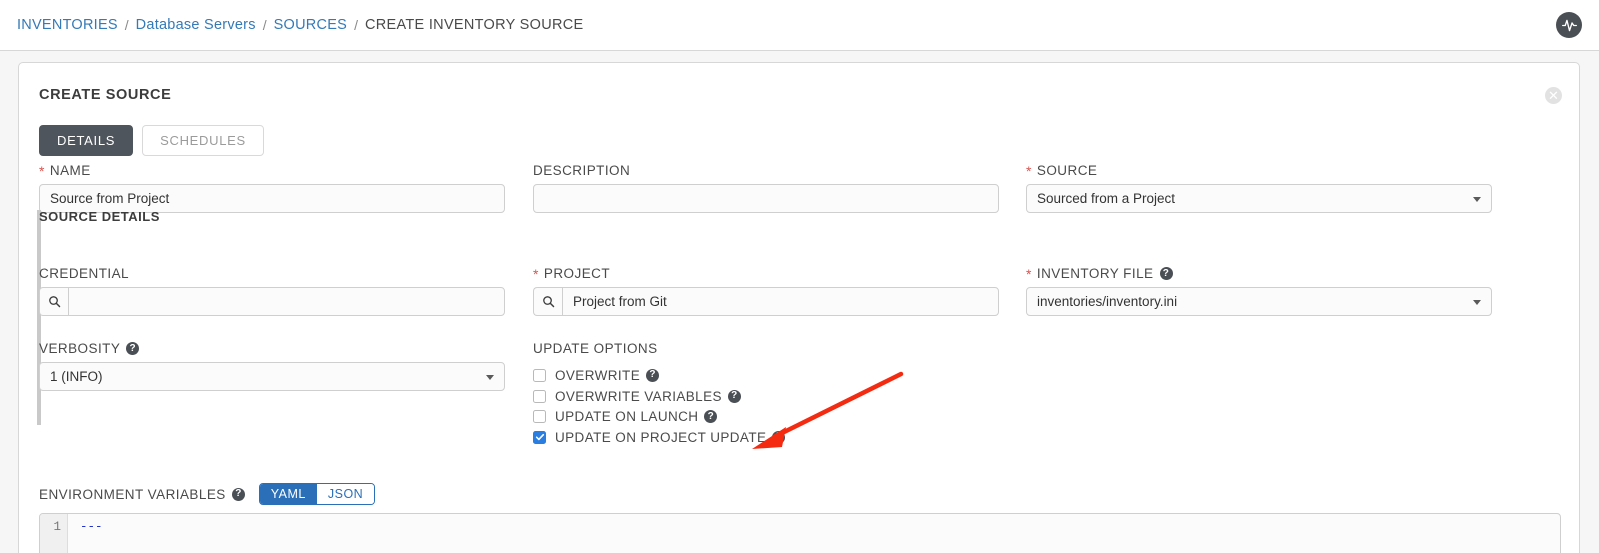 The image size is (1599, 553). I want to click on description-input, so click(766, 198).